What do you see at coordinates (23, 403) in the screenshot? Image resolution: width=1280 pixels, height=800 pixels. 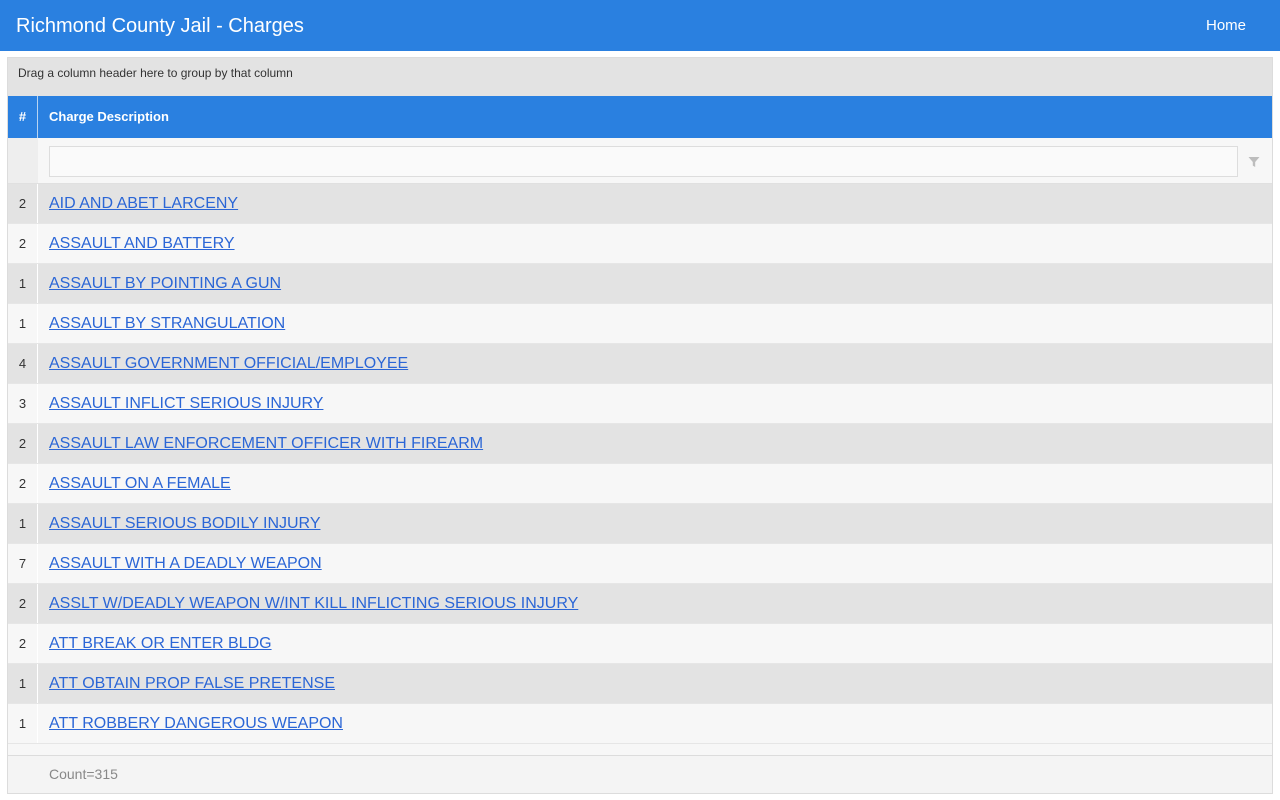 I see `charge-count-cell: 3` at bounding box center [23, 403].